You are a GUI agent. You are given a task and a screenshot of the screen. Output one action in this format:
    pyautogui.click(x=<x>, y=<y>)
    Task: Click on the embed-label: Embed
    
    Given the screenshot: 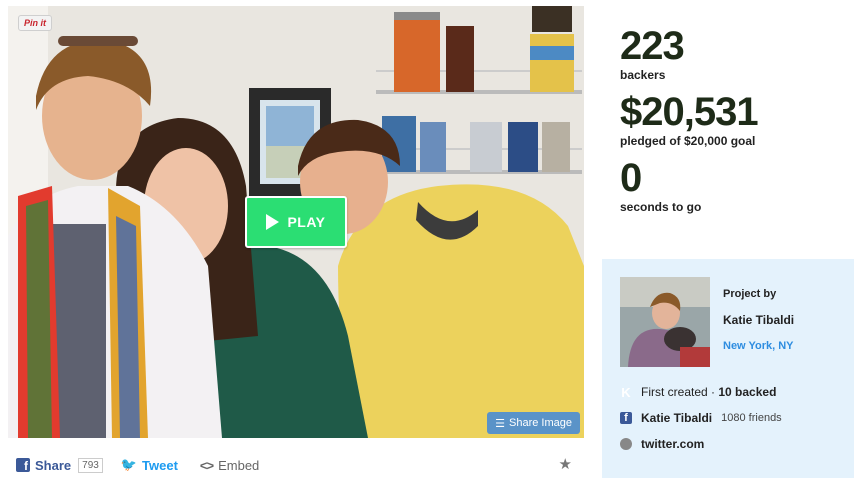 What is the action you would take?
    pyautogui.click(x=239, y=465)
    